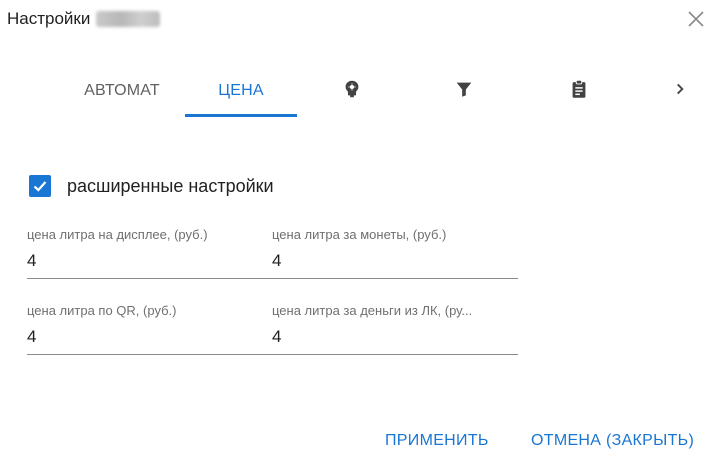 The image size is (711, 452). I want to click on tab-clipboard, so click(579, 91).